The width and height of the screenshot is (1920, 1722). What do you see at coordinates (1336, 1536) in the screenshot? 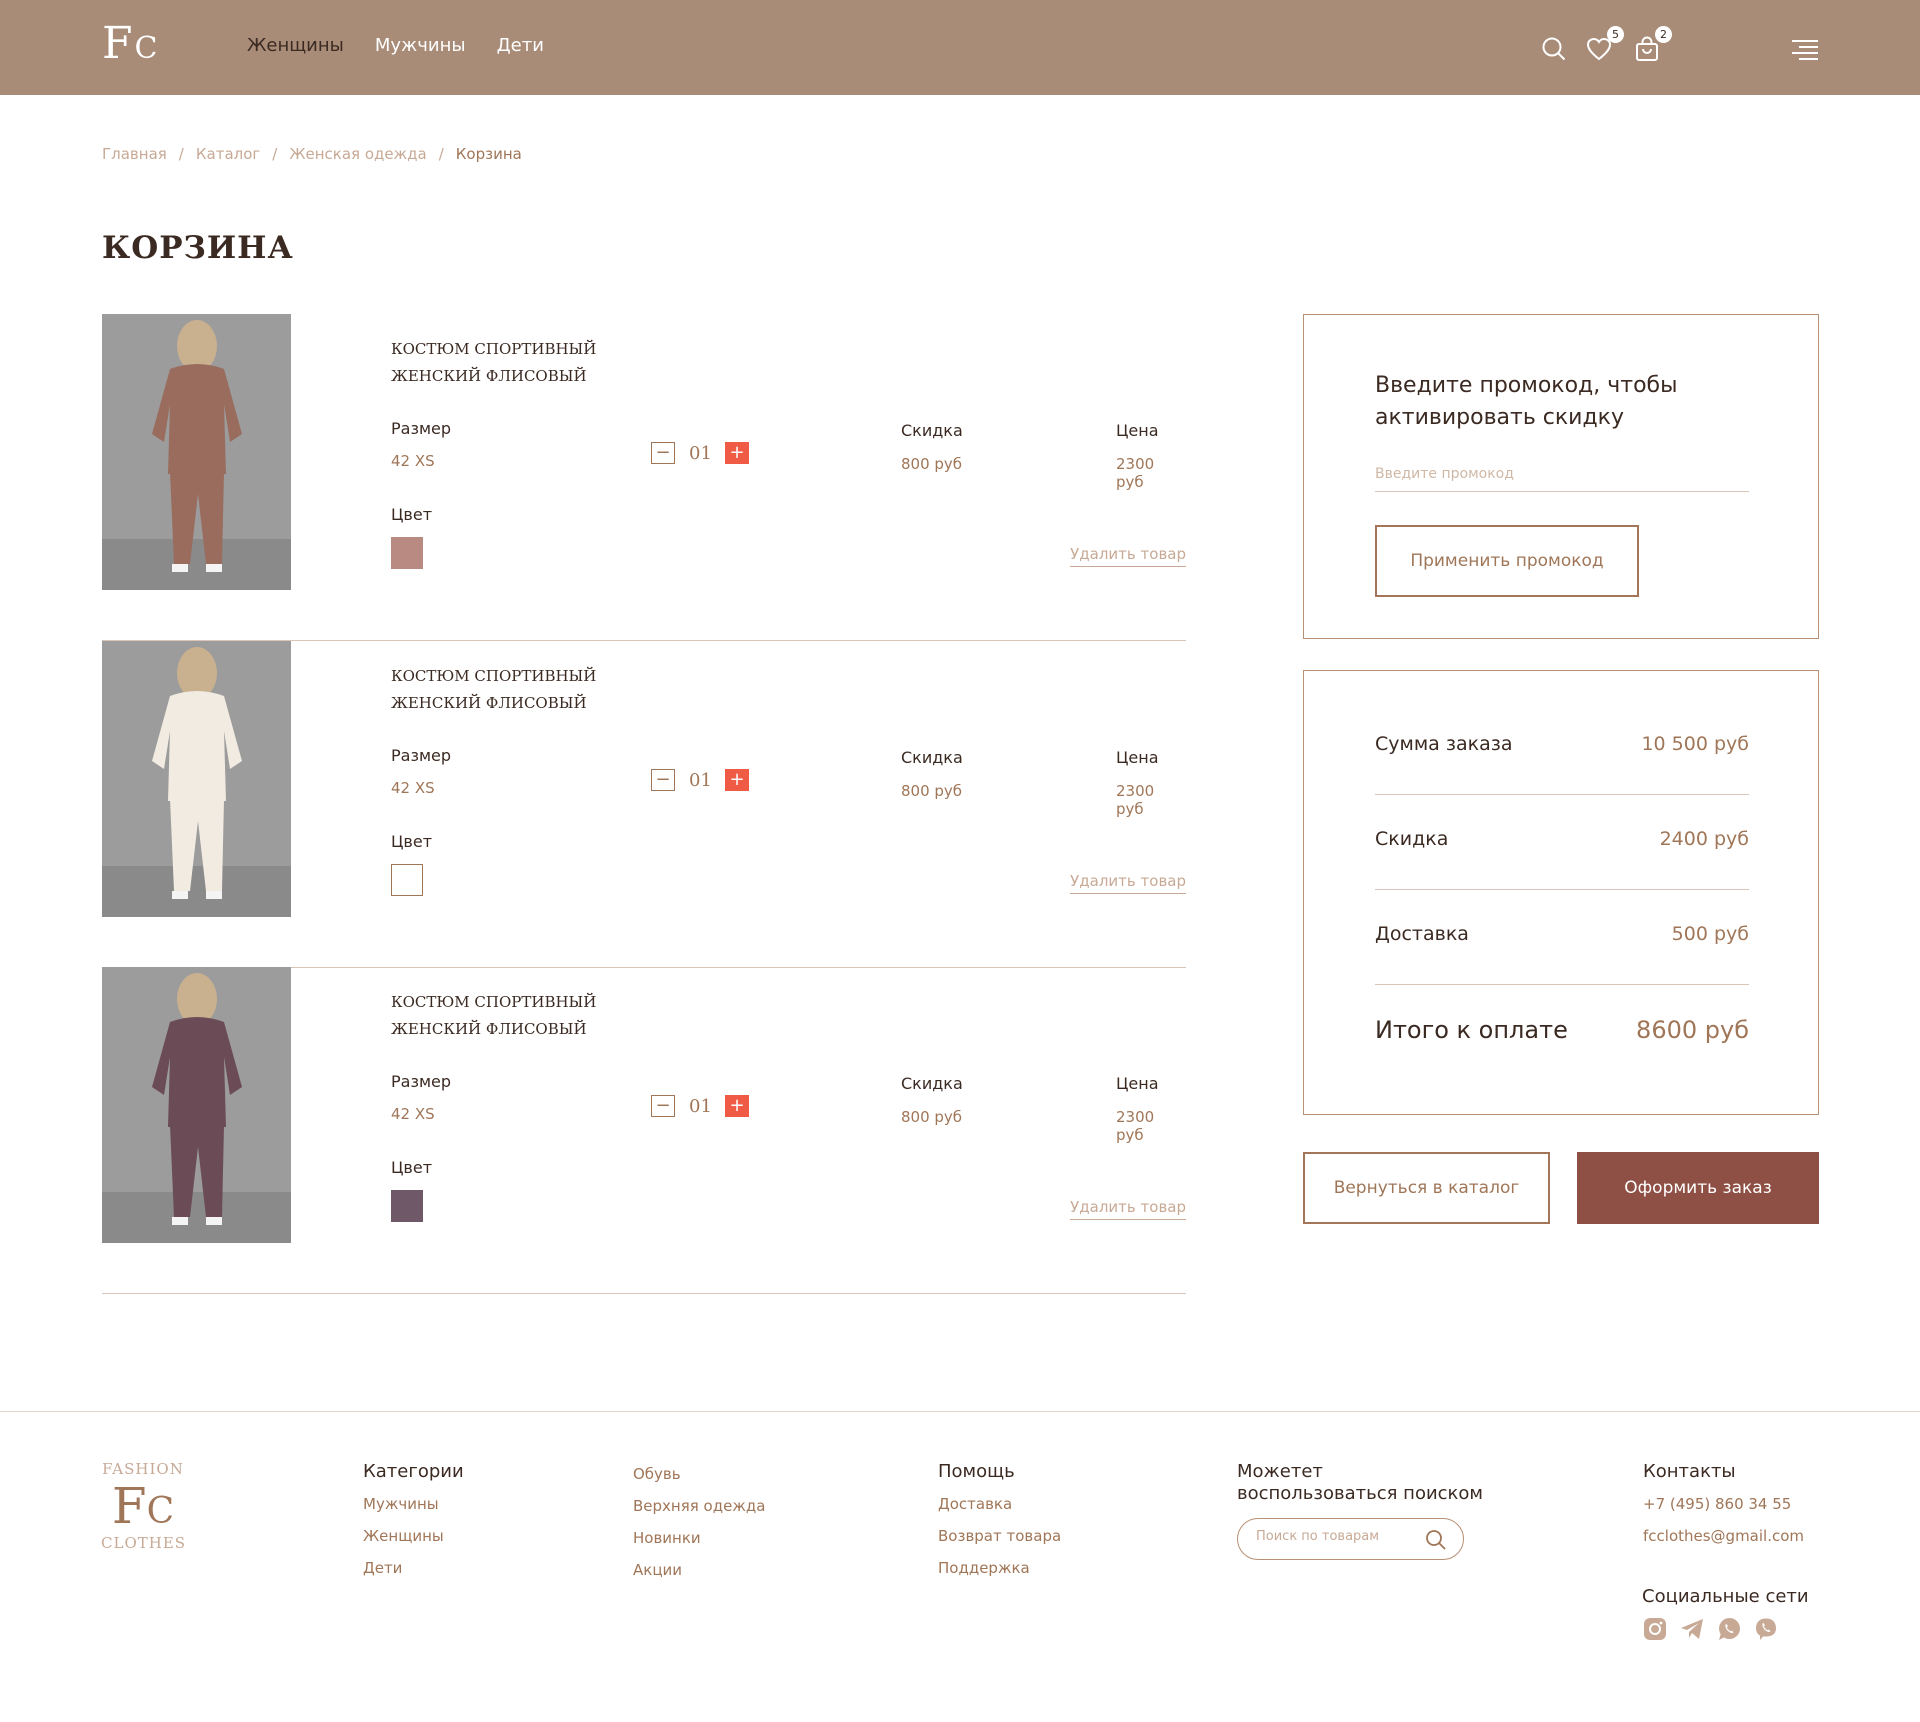
I see `footer-search-input` at bounding box center [1336, 1536].